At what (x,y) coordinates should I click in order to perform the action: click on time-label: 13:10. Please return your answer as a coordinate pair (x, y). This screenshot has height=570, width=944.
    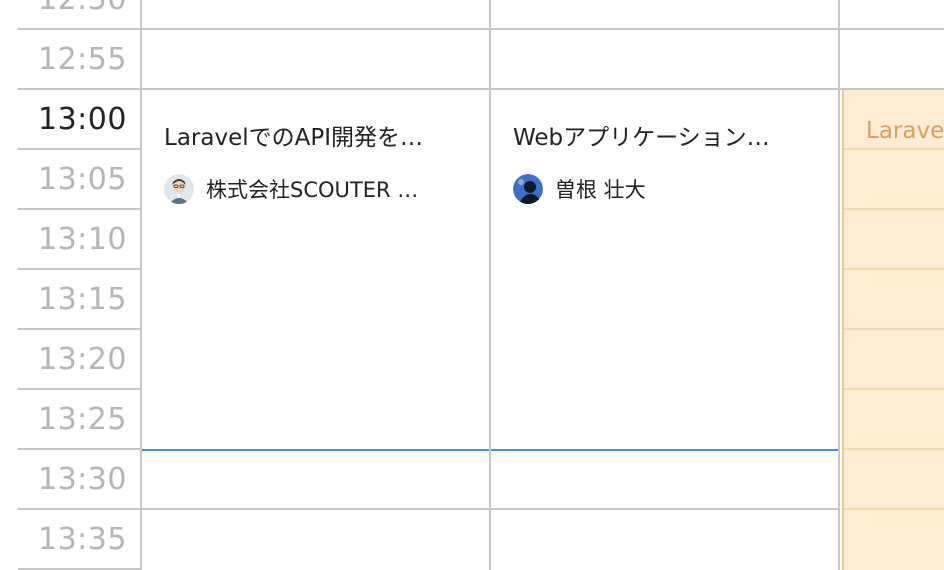
    Looking at the image, I should click on (82, 239).